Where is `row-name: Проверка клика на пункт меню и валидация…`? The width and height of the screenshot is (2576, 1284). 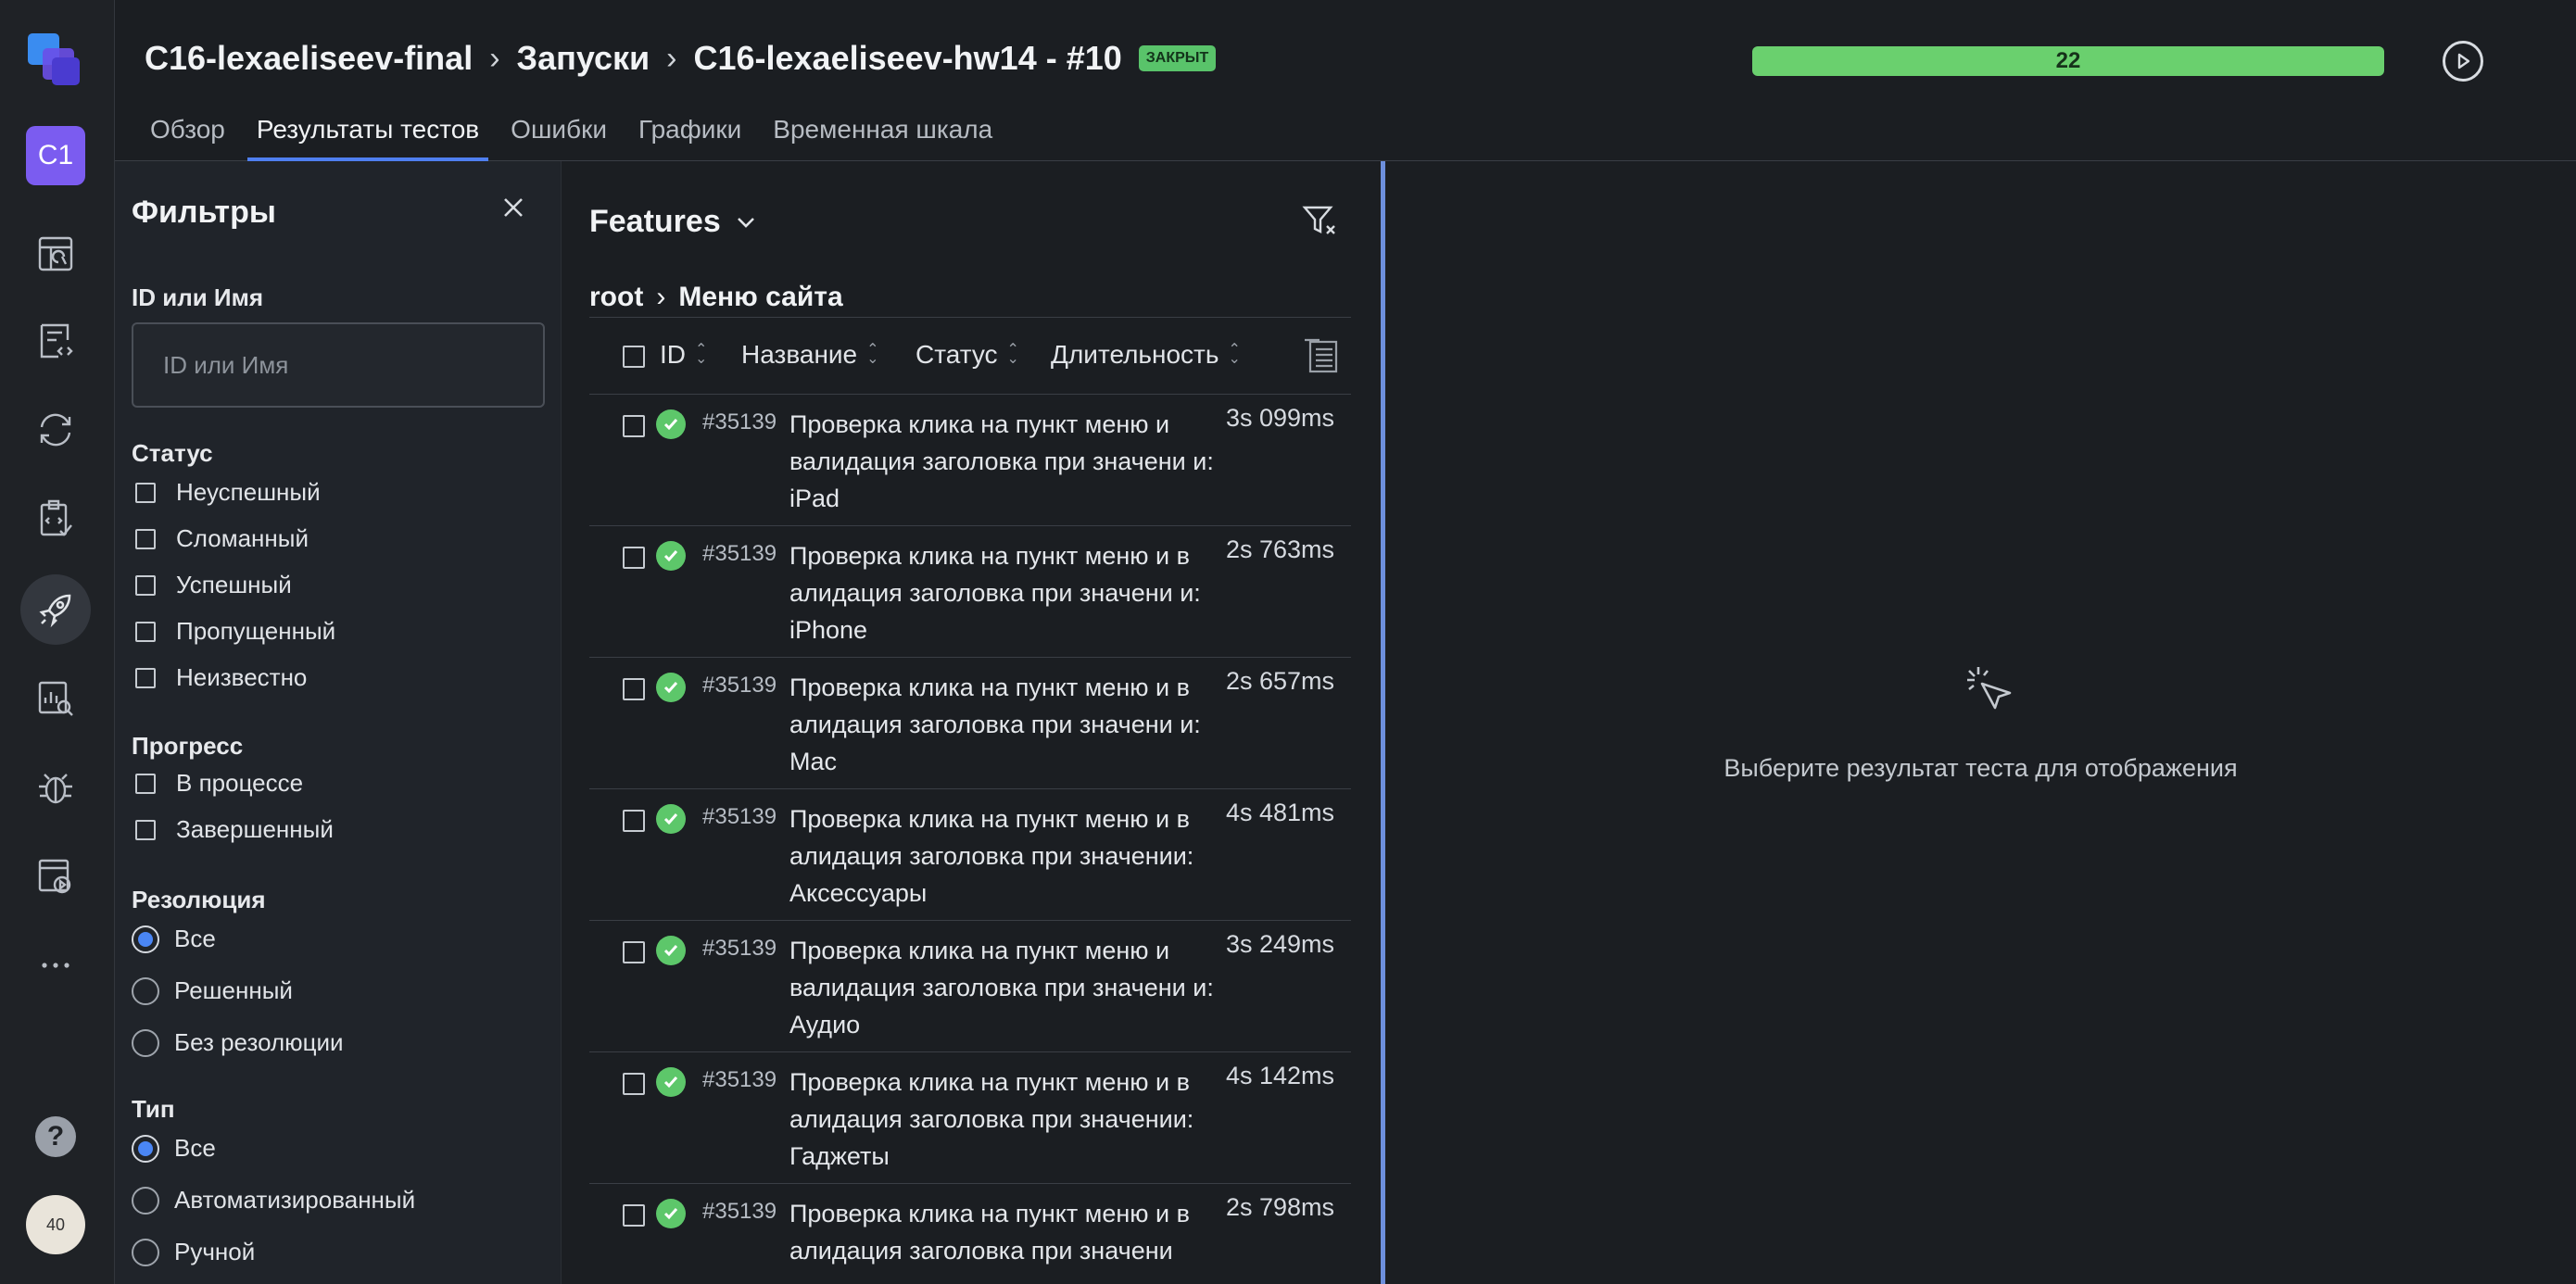 row-name: Проверка клика на пункт меню и валидация… is located at coordinates (1002, 988).